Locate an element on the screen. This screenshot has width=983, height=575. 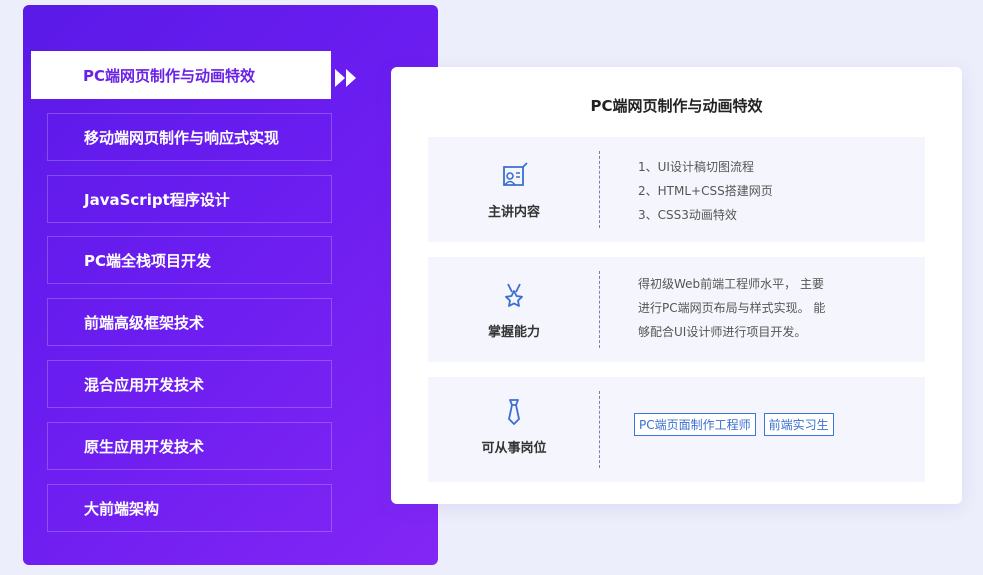
menu-item-pc-web: PC端网页制作与动画特效 is located at coordinates (181, 75).